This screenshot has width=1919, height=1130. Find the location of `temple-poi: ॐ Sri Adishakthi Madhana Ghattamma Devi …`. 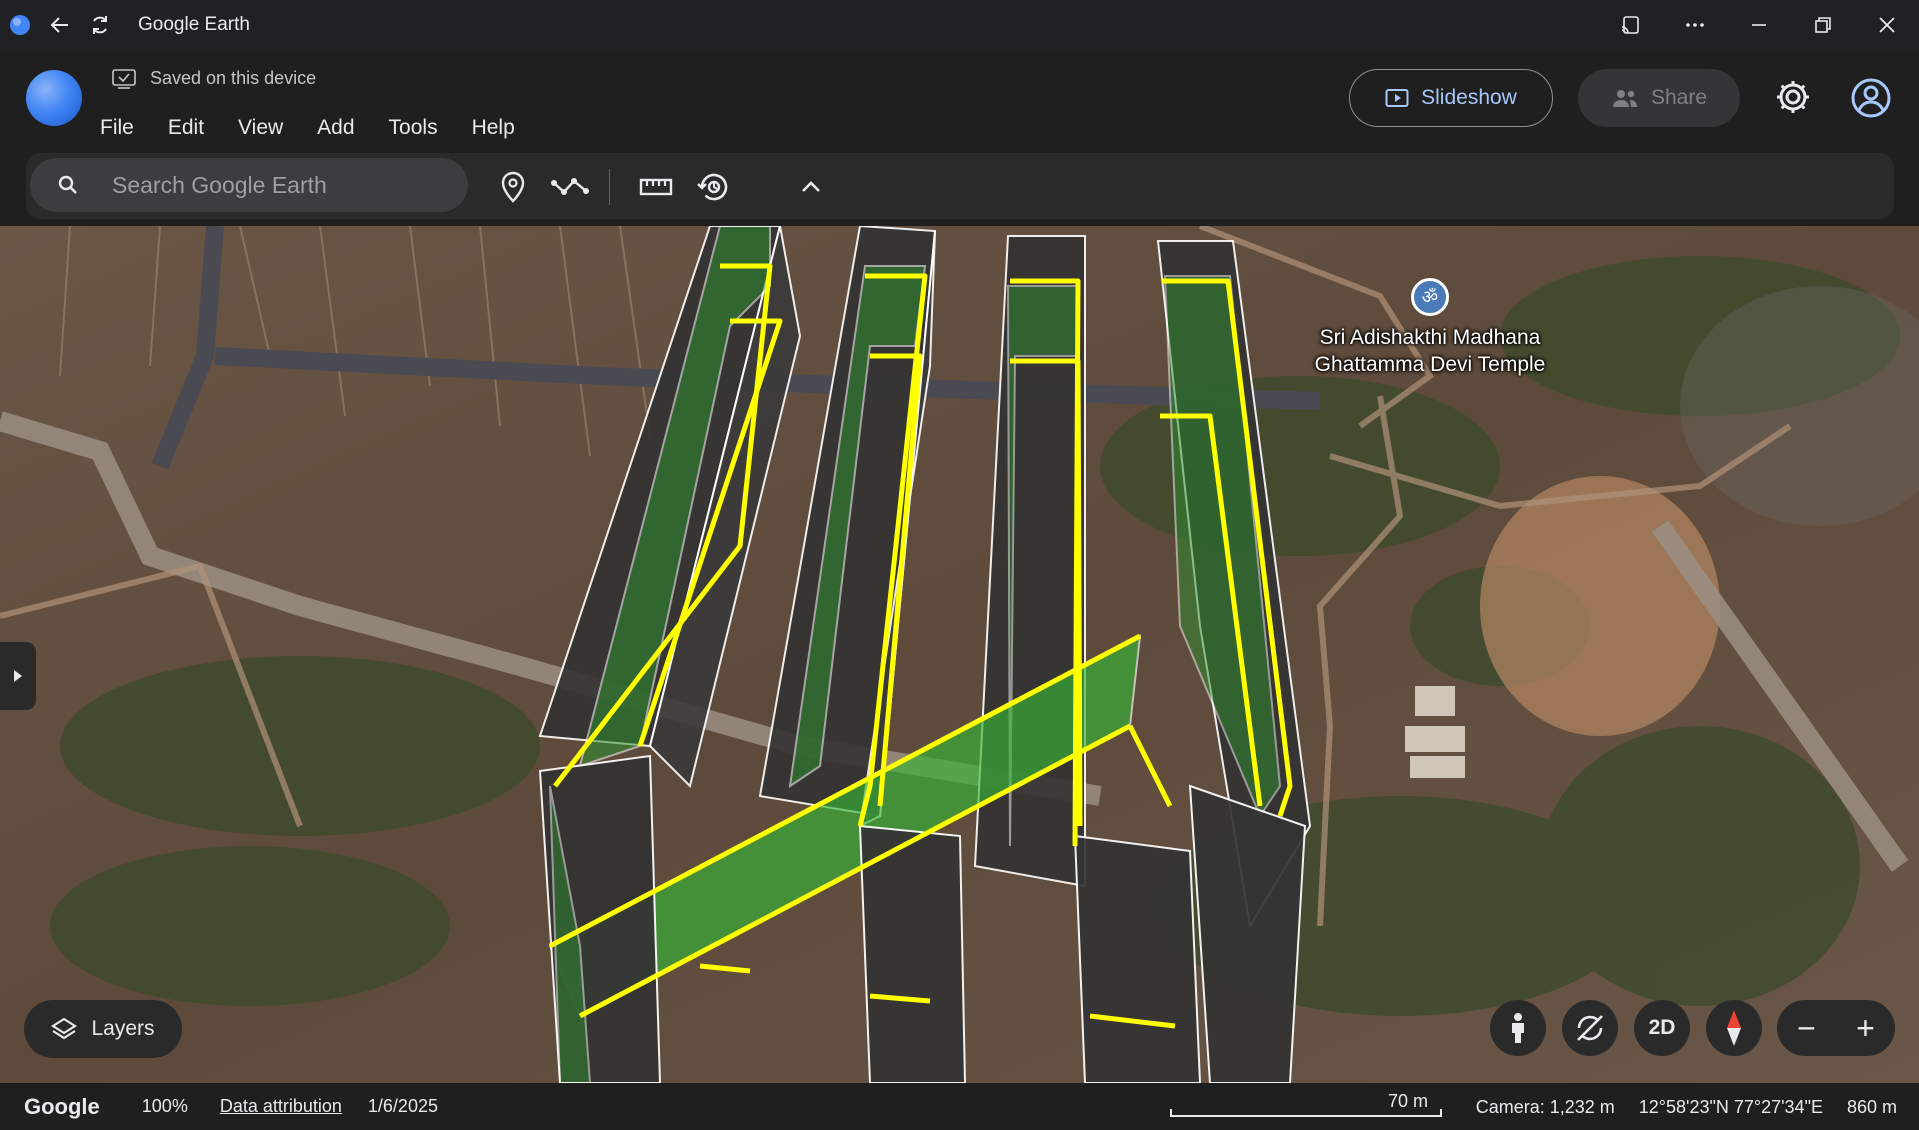

temple-poi: ॐ Sri Adishakthi Madhana Ghattamma Devi … is located at coordinates (1430, 328).